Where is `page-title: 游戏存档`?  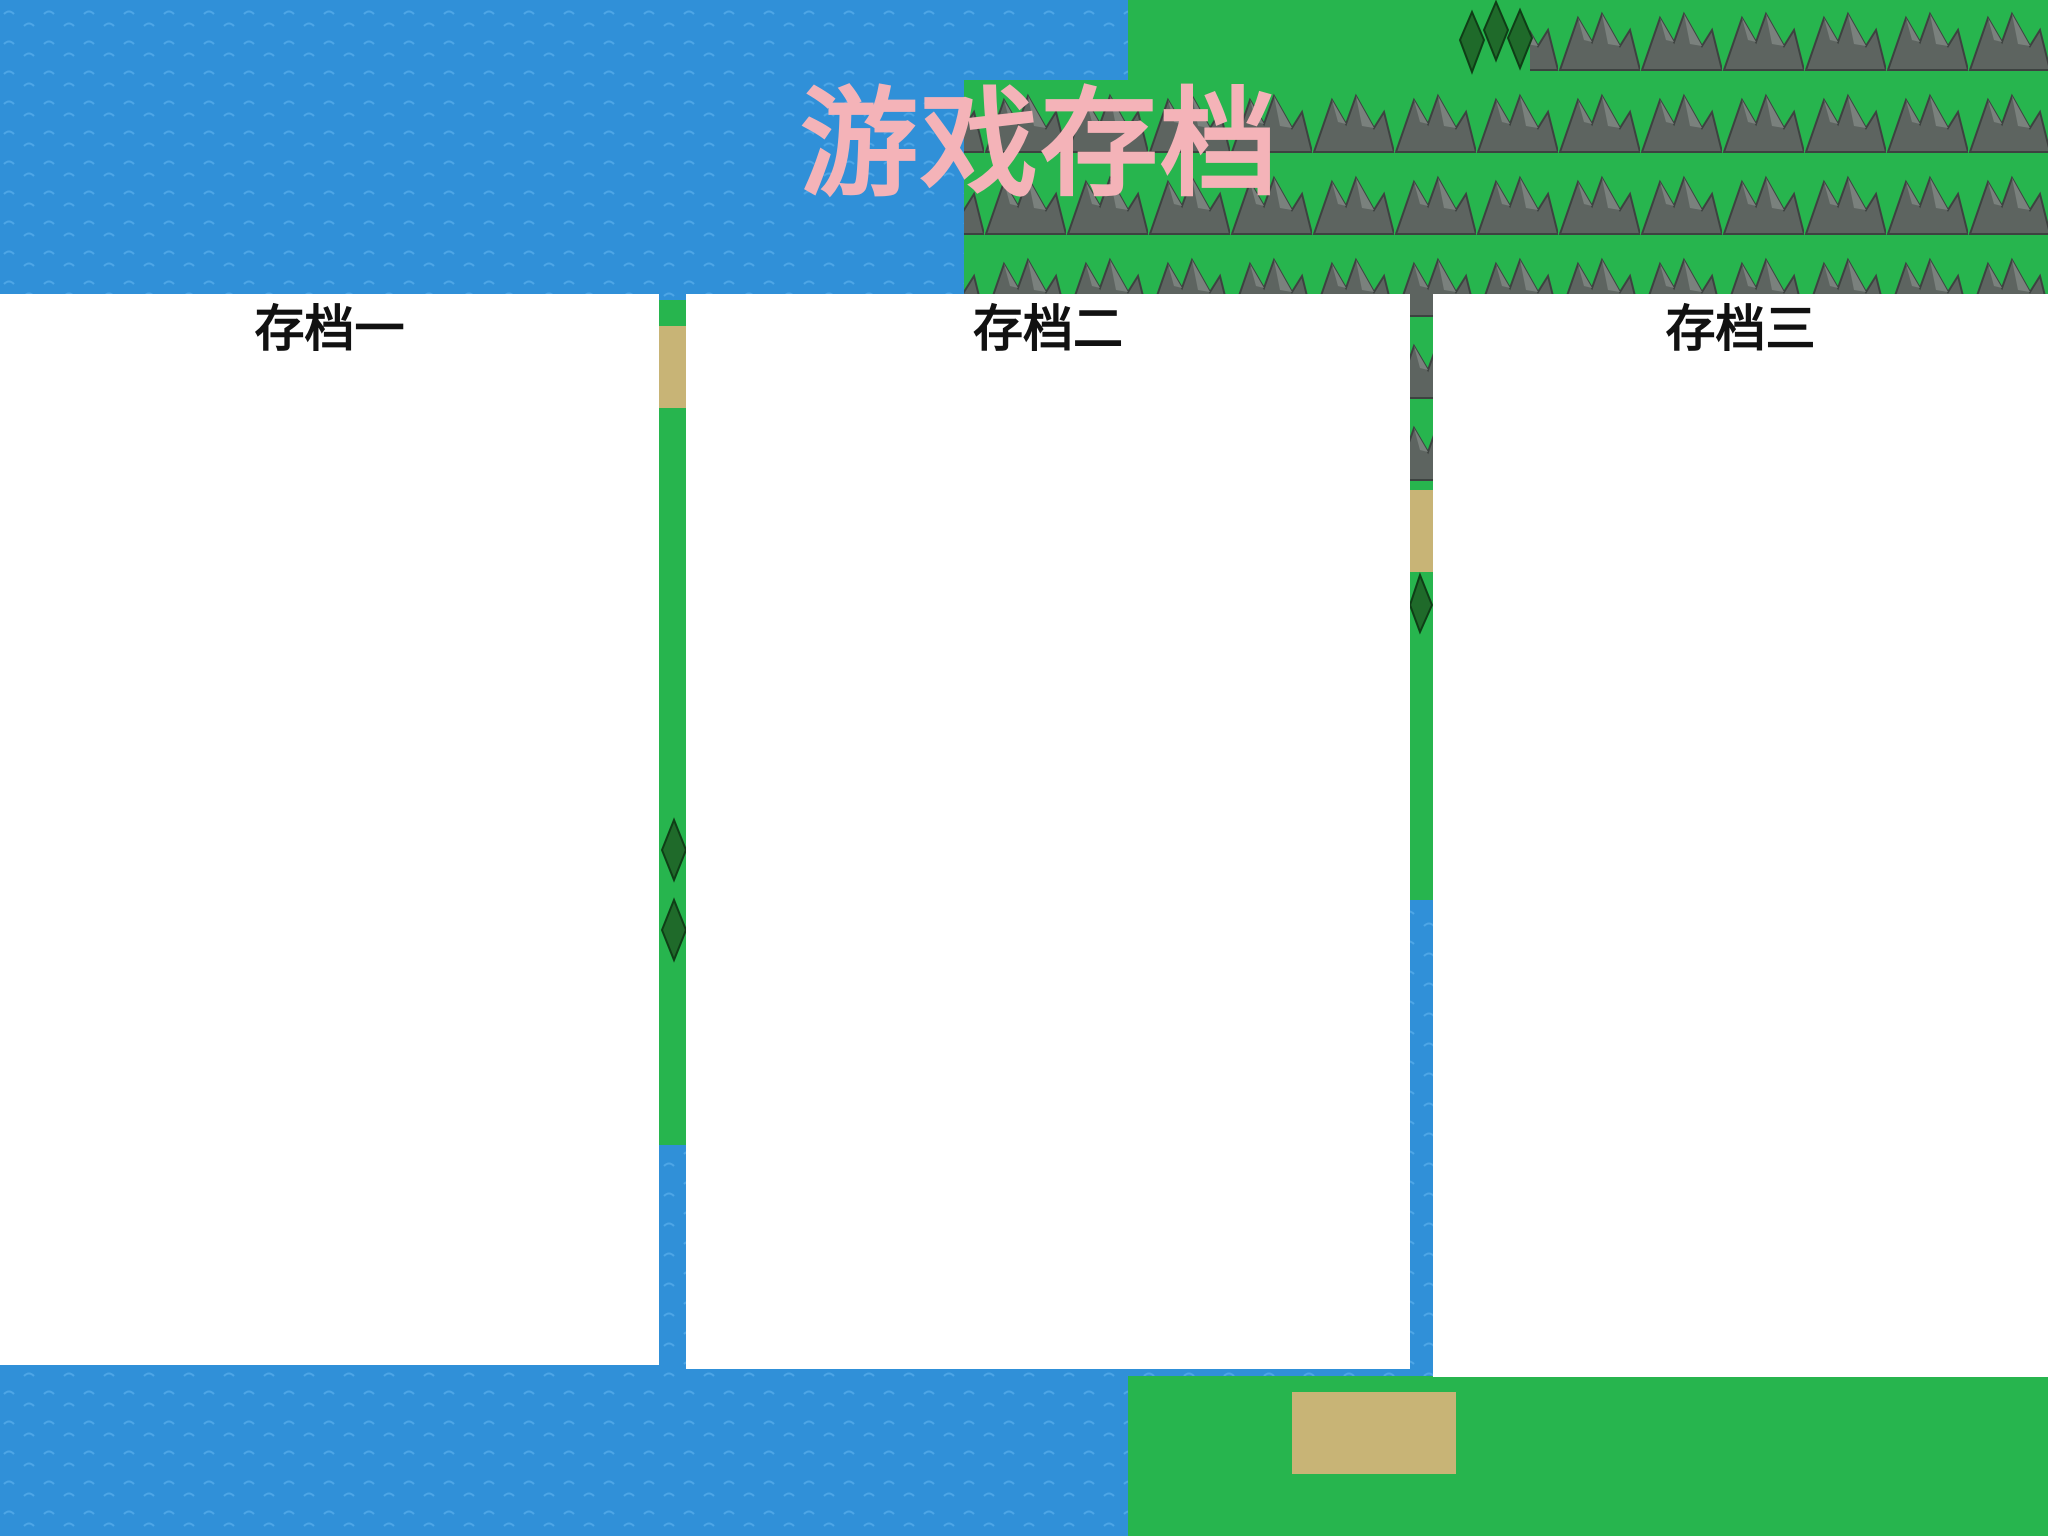 page-title: 游戏存档 is located at coordinates (1039, 144).